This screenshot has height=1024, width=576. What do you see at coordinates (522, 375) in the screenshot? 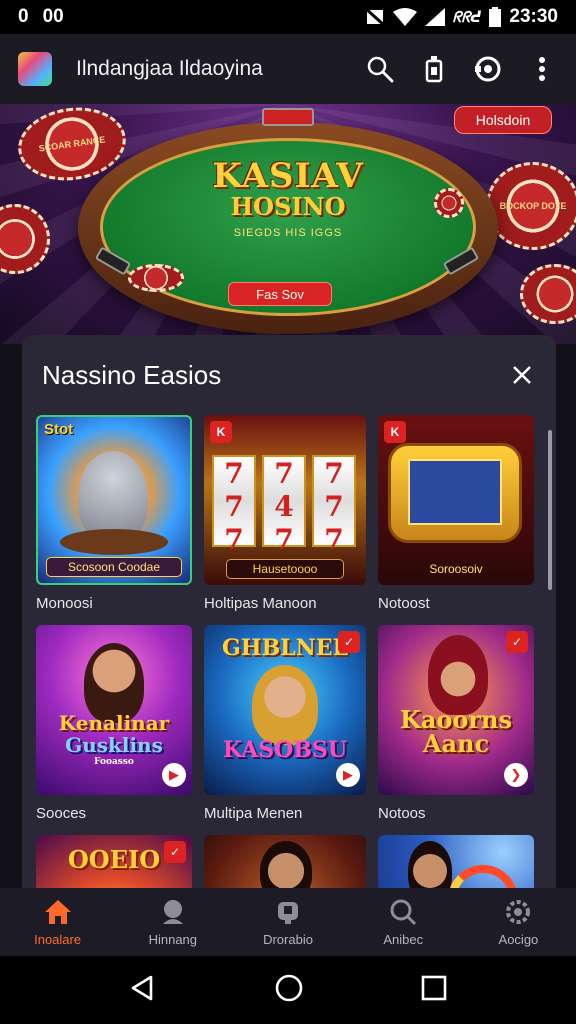
I see `close-button` at bounding box center [522, 375].